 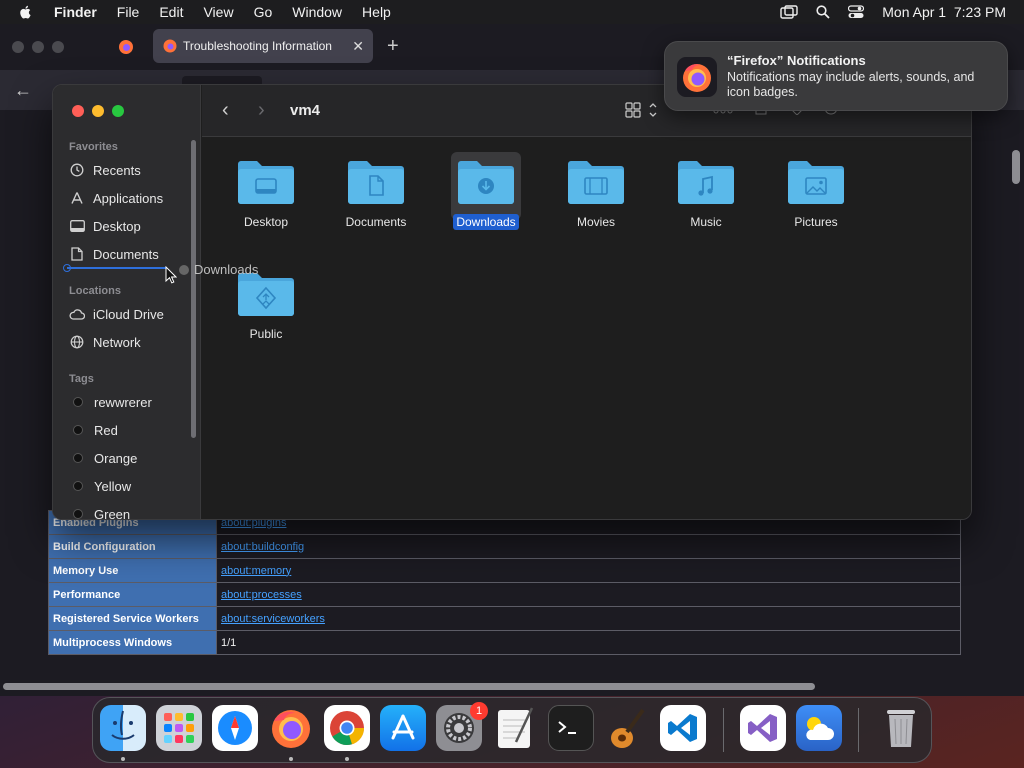 I want to click on dock: 1, so click(x=512, y=730).